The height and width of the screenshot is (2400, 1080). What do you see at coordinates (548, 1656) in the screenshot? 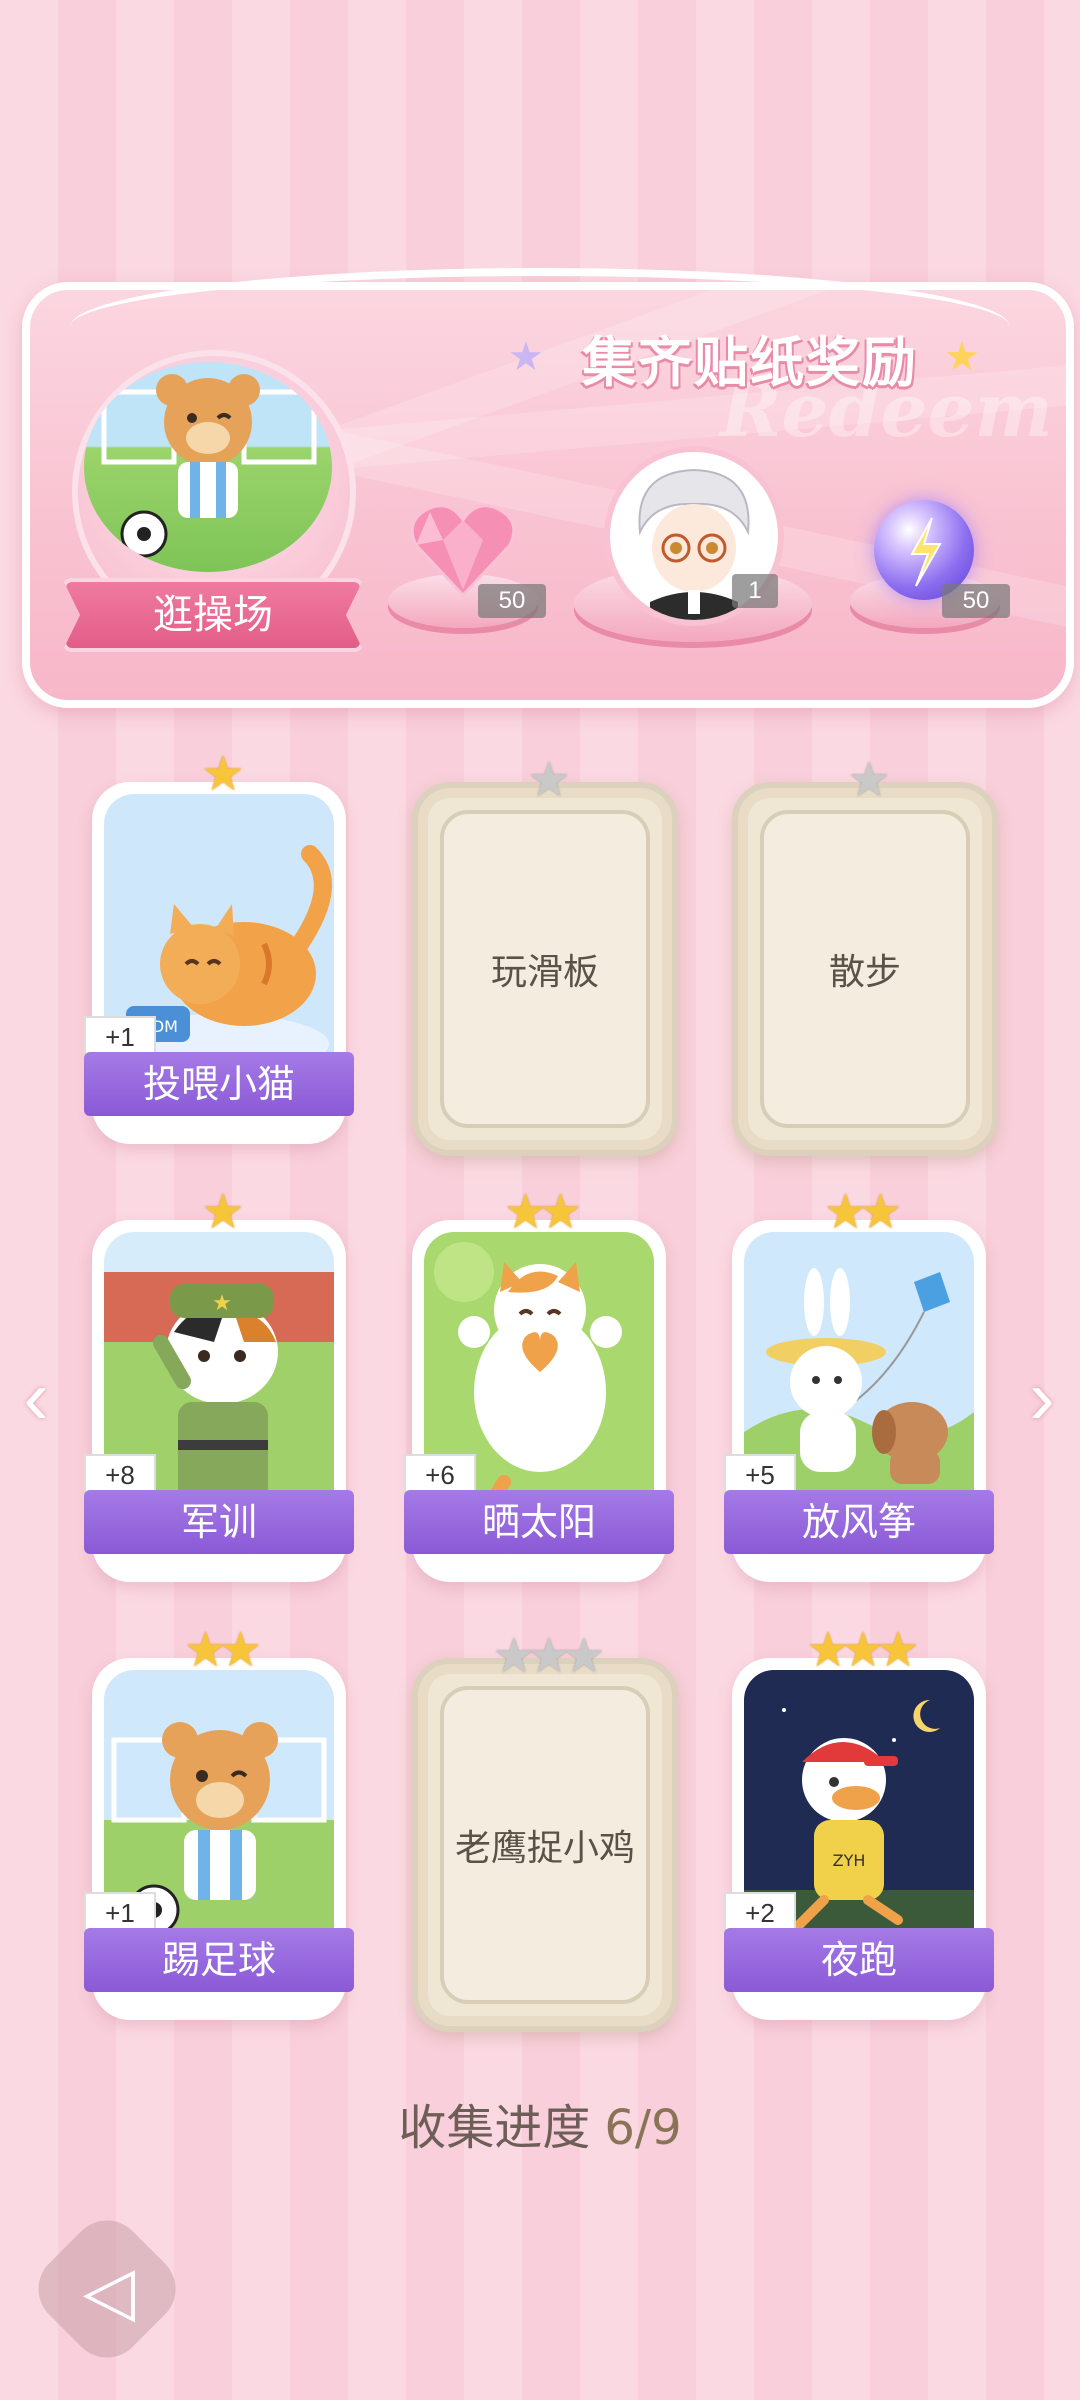
I see `star-rating: ★★★` at bounding box center [548, 1656].